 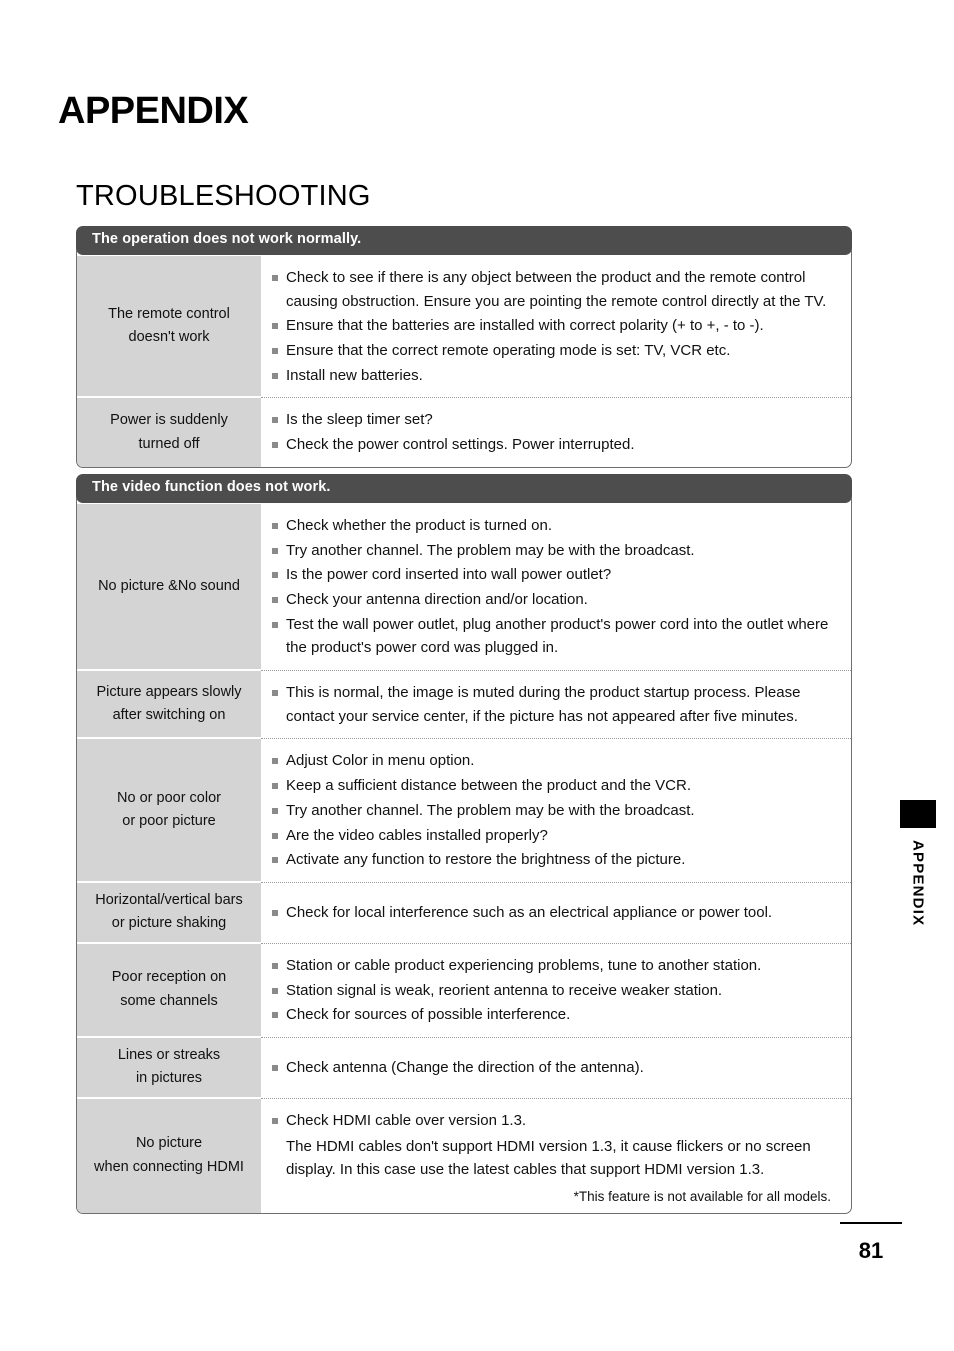 I want to click on row-label: Power is suddenly turned off, so click(x=169, y=432).